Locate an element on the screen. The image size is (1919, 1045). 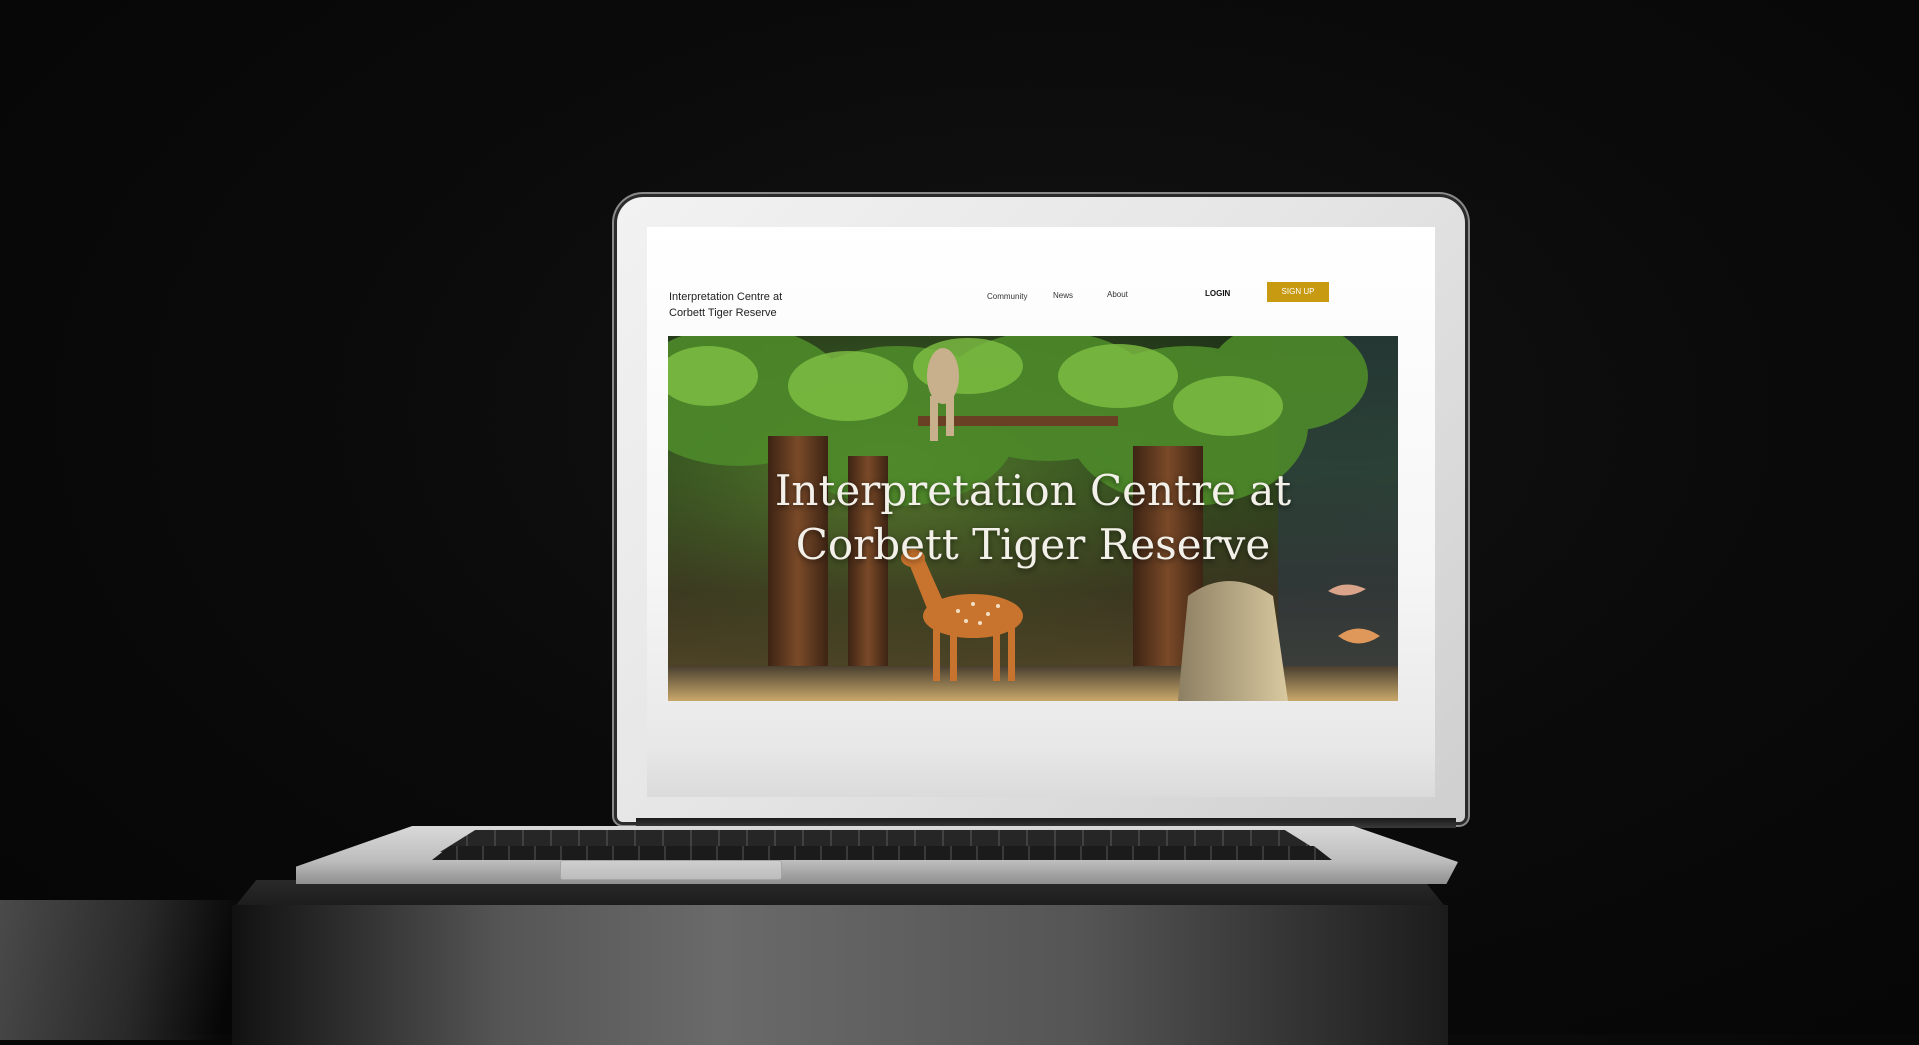
trackpad is located at coordinates (671, 870).